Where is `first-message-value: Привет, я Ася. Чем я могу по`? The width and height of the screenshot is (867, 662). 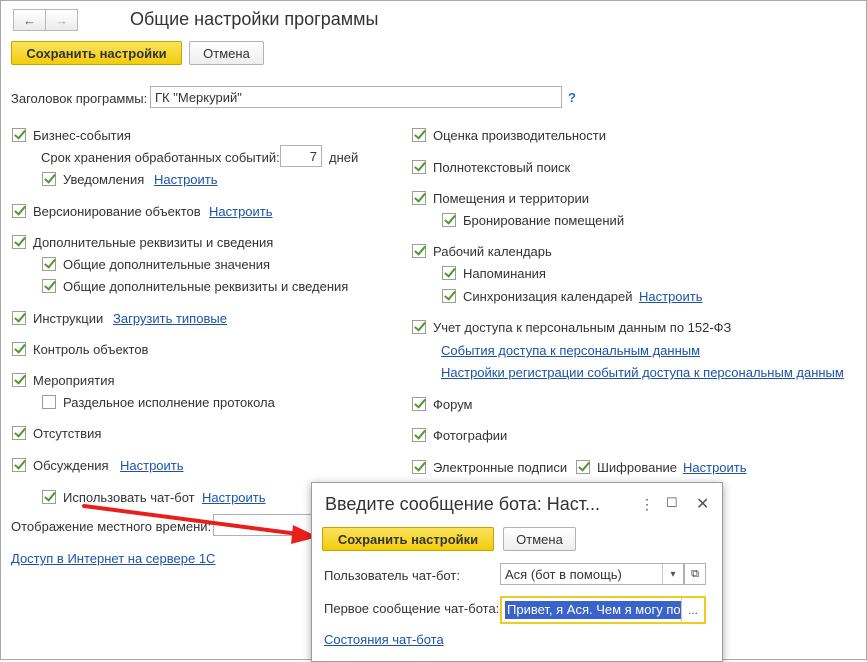
first-message-value: Привет, я Ася. Чем я могу по is located at coordinates (593, 610).